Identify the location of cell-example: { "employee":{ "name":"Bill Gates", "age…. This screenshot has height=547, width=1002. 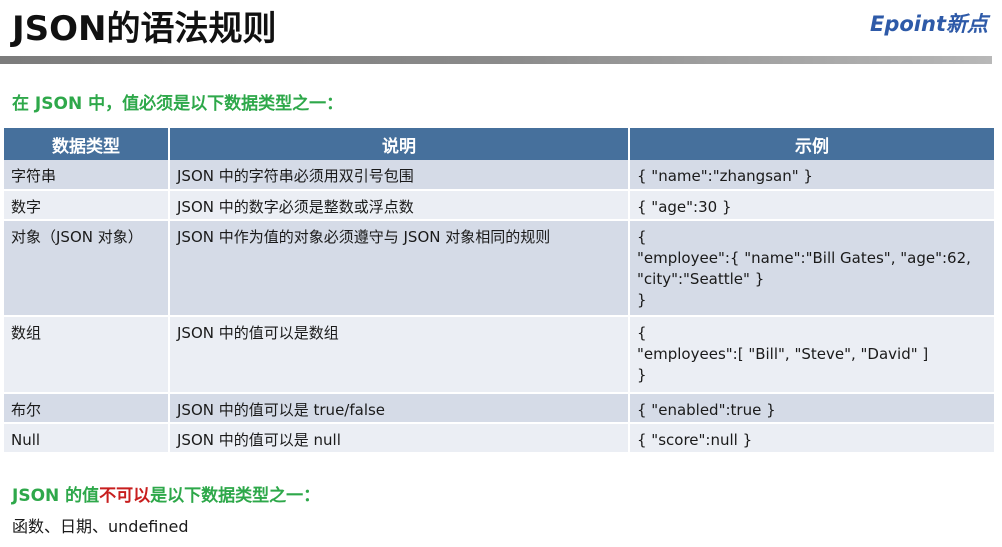
(811, 268).